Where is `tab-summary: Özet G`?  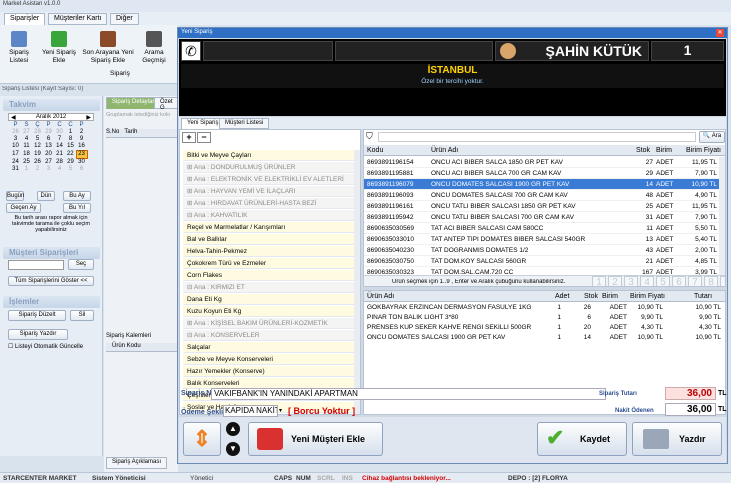 tab-summary: Özet G is located at coordinates (166, 104).